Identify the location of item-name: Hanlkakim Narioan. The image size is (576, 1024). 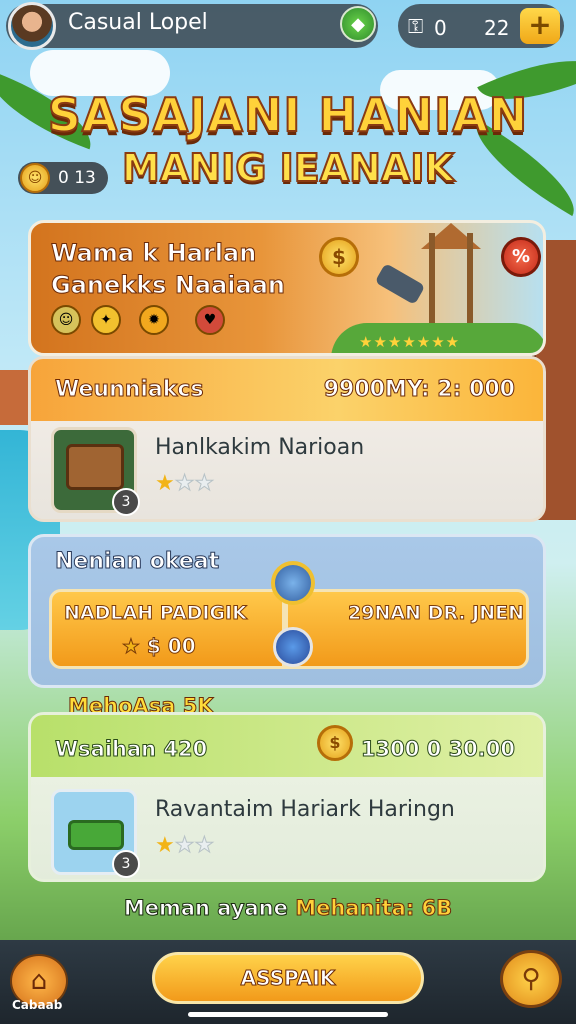
(260, 447).